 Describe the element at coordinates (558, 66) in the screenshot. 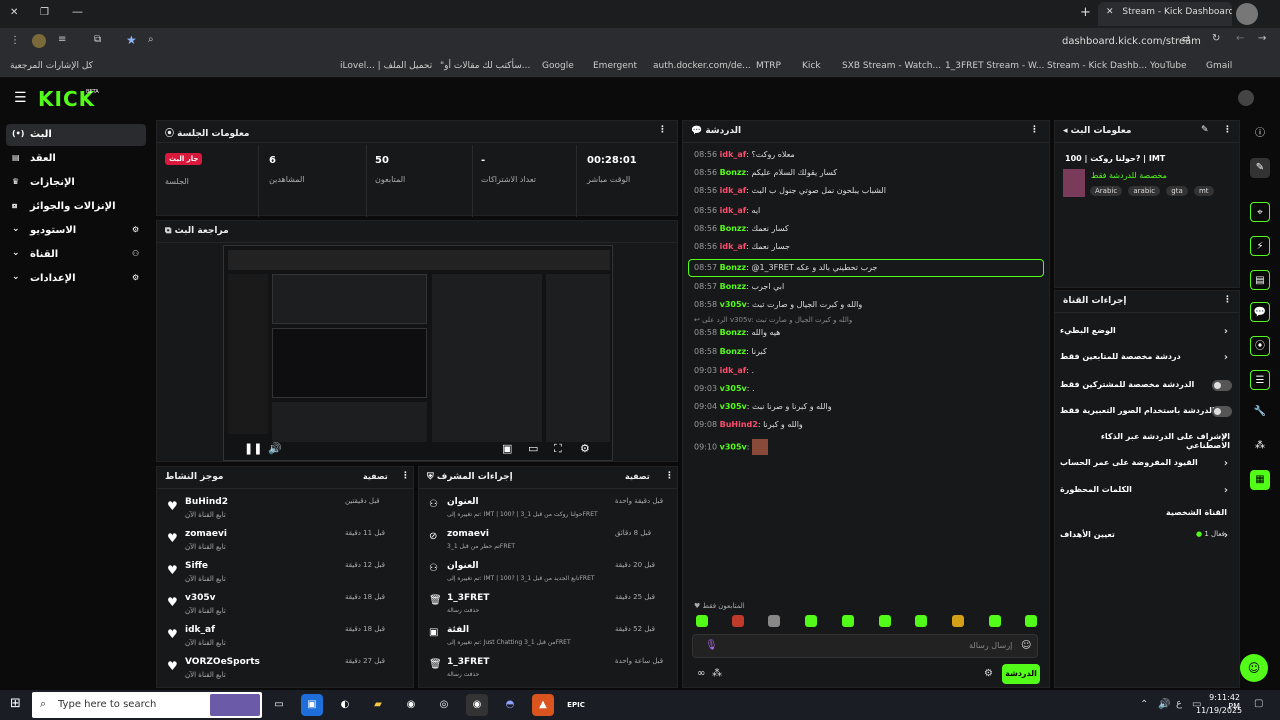

I see `bookmark-google: Google` at that location.